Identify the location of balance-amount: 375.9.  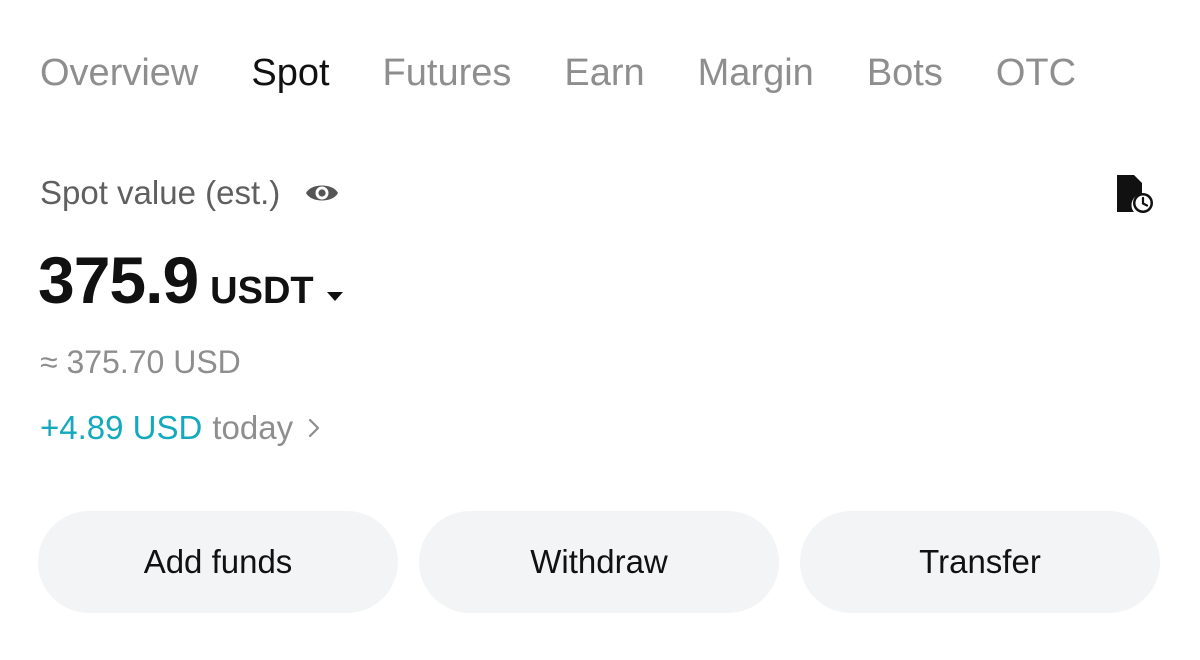
(118, 280).